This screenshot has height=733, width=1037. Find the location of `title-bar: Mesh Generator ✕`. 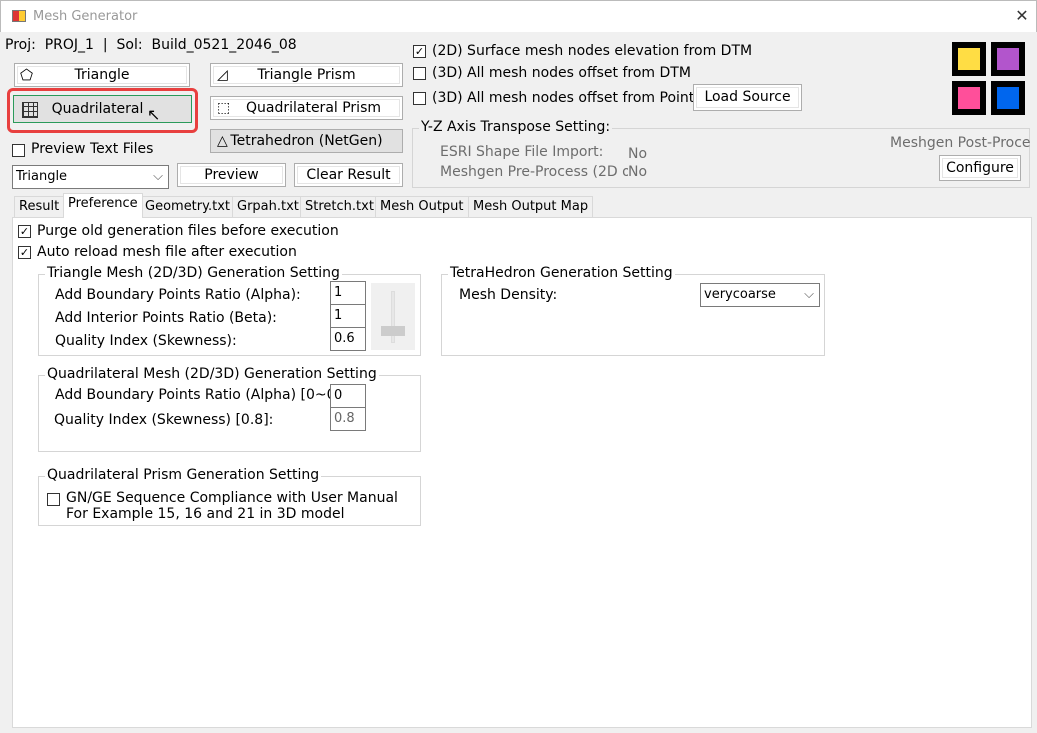

title-bar: Mesh Generator ✕ is located at coordinates (518, 16).